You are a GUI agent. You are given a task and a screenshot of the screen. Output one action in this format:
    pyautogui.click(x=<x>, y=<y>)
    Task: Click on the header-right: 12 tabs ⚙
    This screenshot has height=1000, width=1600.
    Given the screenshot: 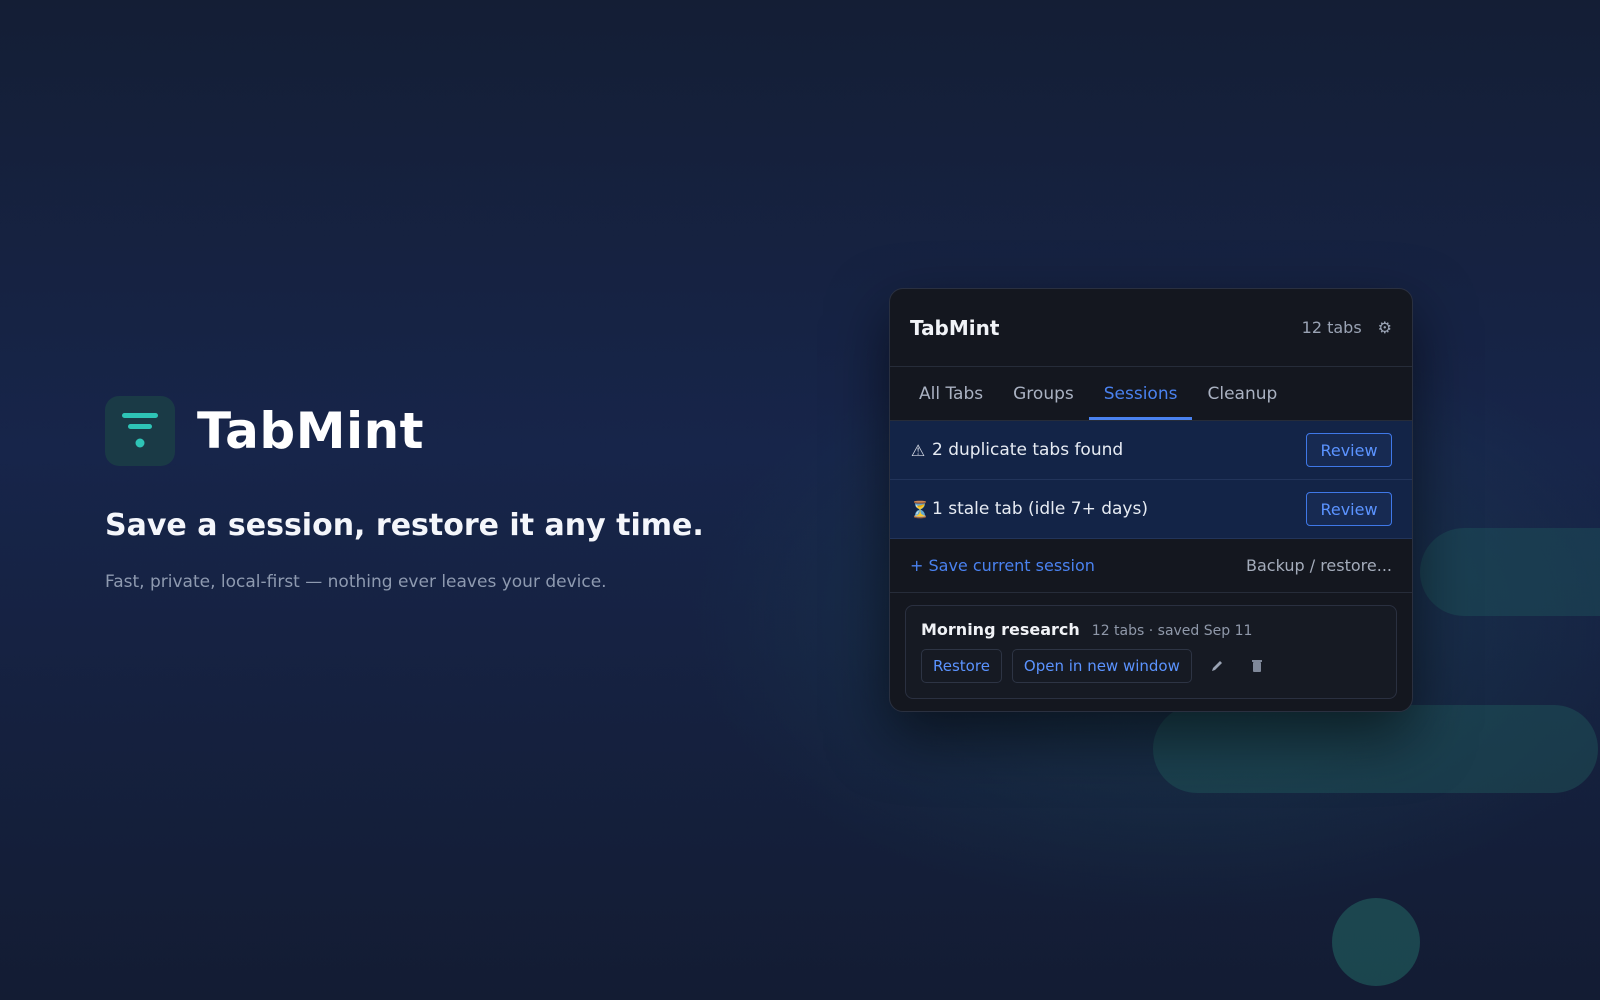 What is the action you would take?
    pyautogui.click(x=1347, y=327)
    